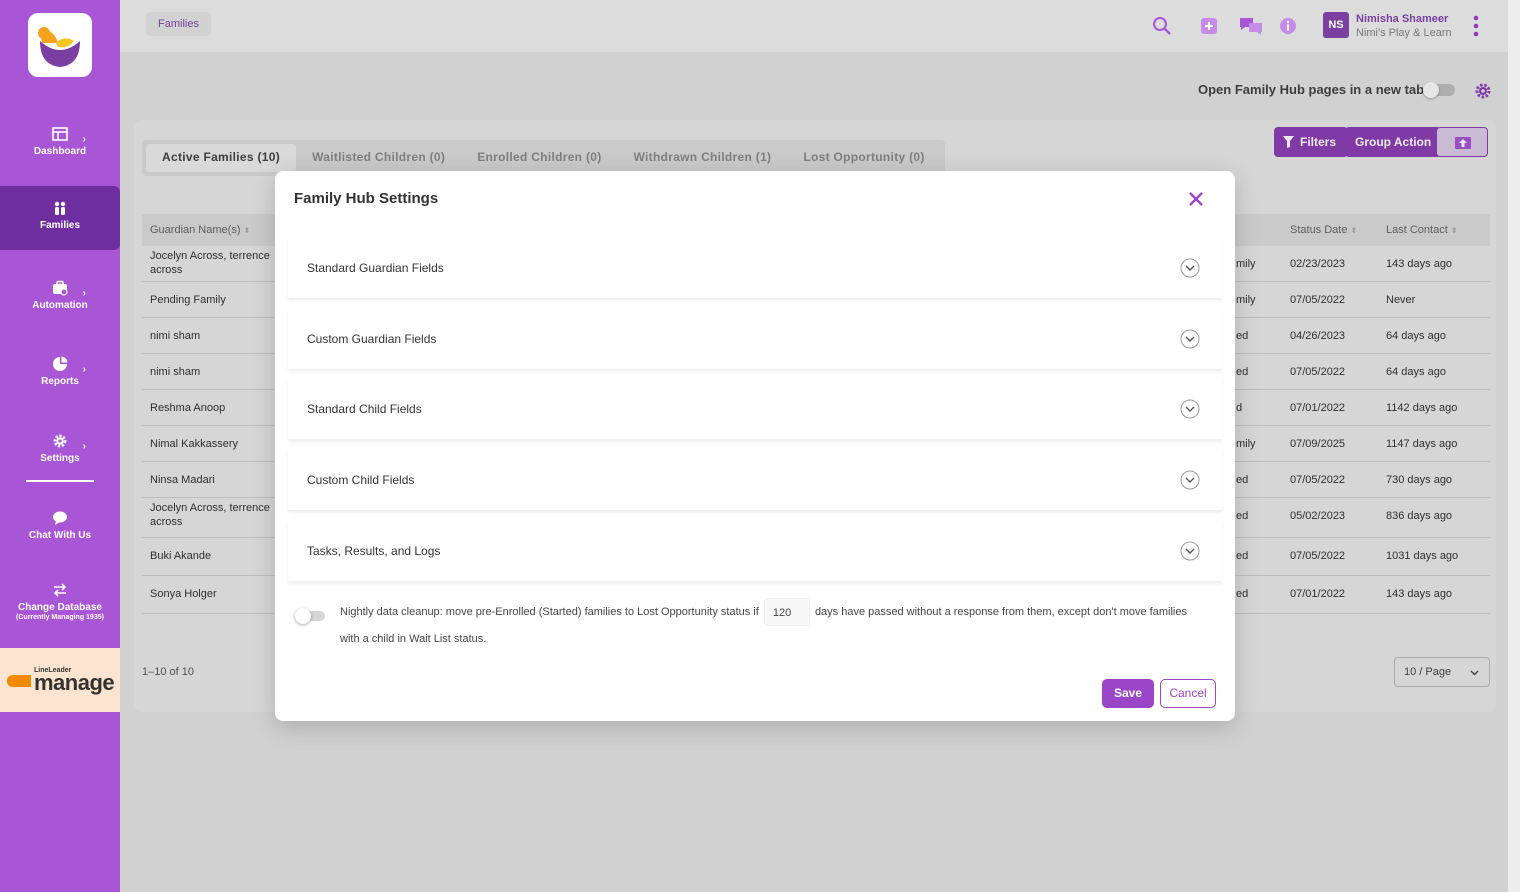 The image size is (1520, 892). Describe the element at coordinates (60, 381) in the screenshot. I see `sidebar-item-label: Reports` at that location.